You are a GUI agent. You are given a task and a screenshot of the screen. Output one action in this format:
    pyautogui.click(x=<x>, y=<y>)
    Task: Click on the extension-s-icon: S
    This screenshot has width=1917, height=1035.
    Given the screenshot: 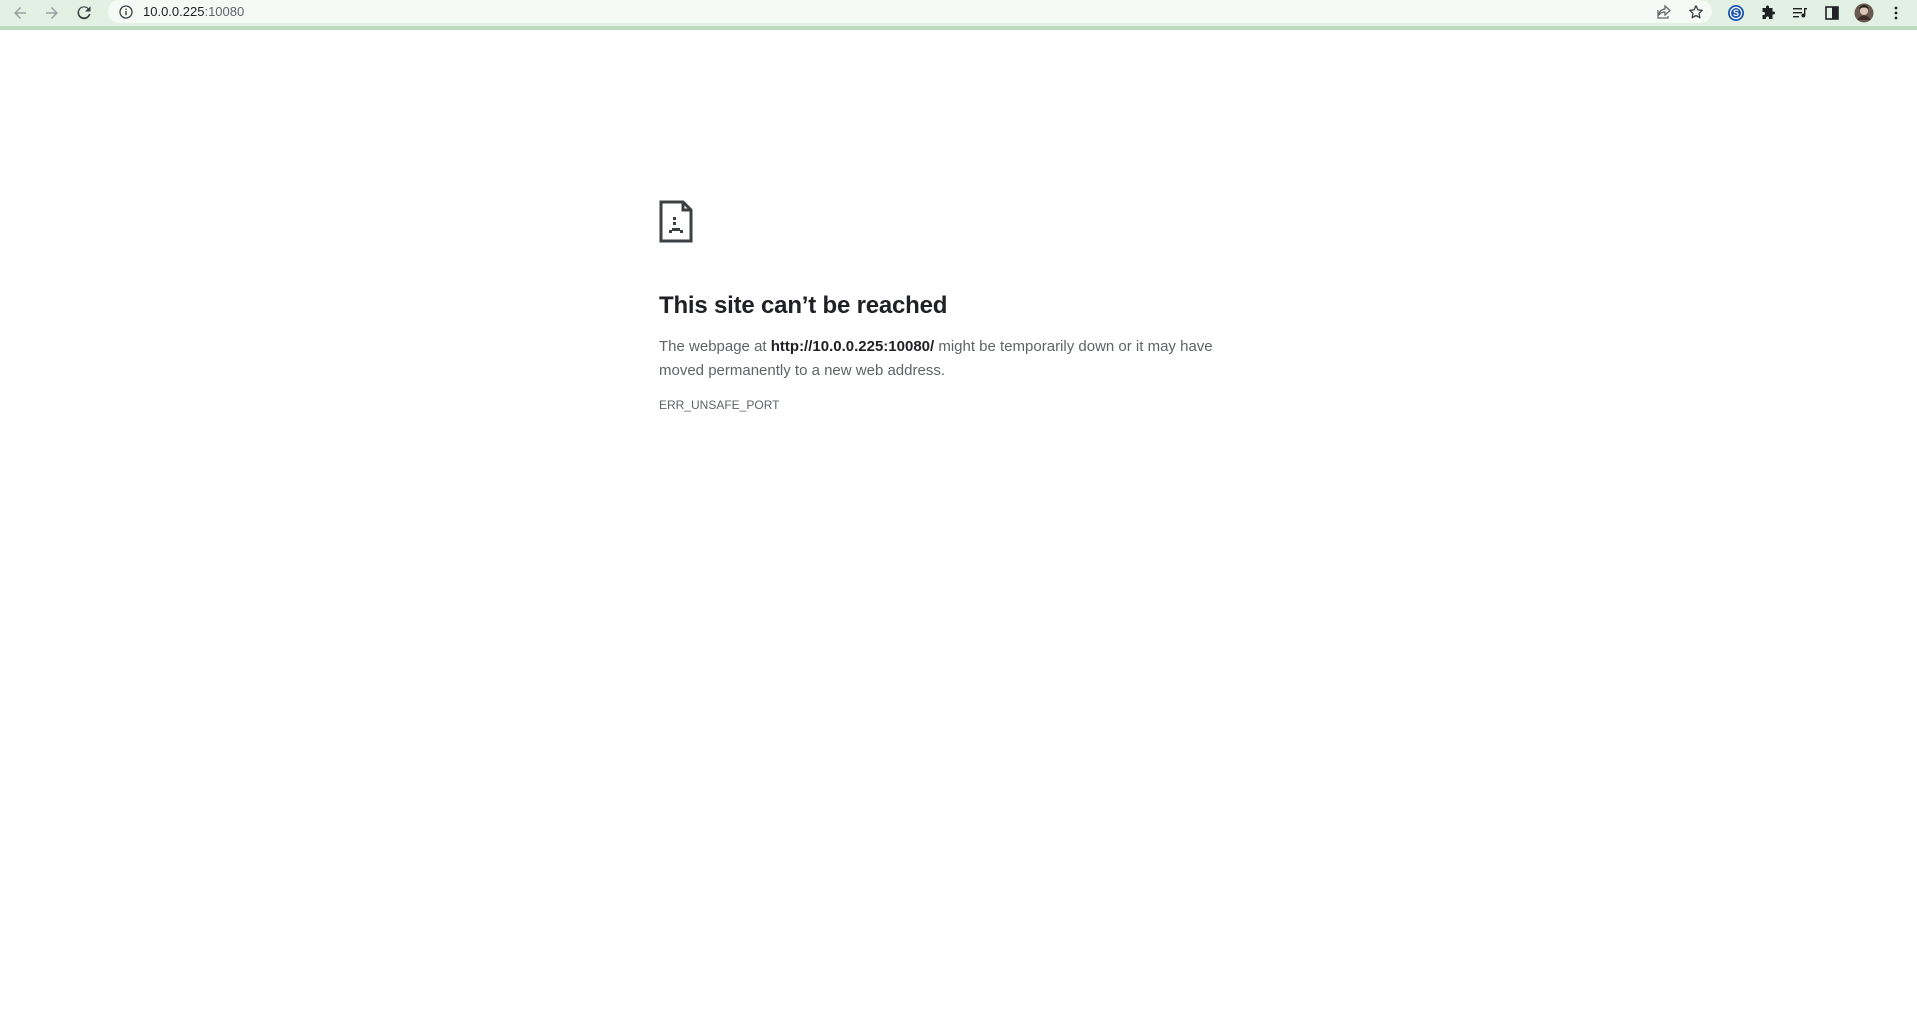 What is the action you would take?
    pyautogui.click(x=1736, y=13)
    